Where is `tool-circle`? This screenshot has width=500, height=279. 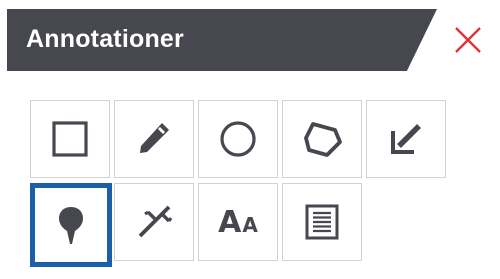
tool-circle is located at coordinates (238, 139).